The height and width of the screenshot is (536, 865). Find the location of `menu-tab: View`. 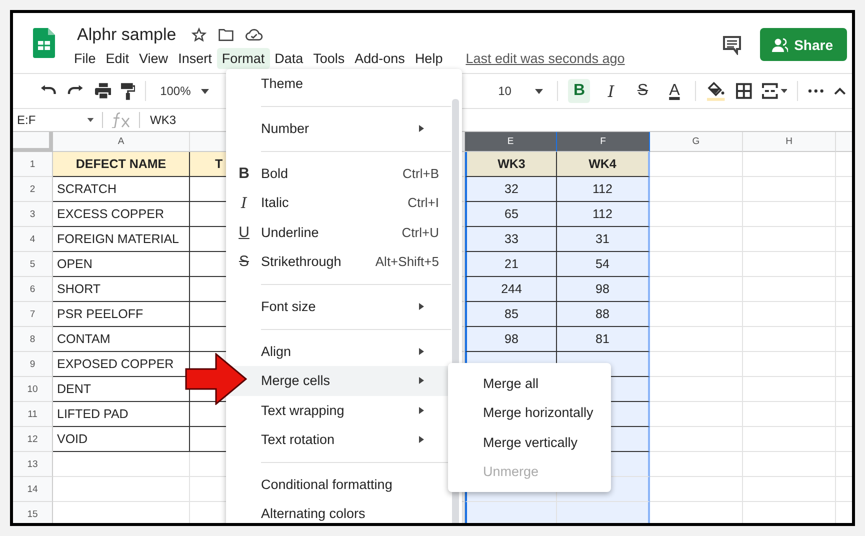

menu-tab: View is located at coordinates (154, 58).